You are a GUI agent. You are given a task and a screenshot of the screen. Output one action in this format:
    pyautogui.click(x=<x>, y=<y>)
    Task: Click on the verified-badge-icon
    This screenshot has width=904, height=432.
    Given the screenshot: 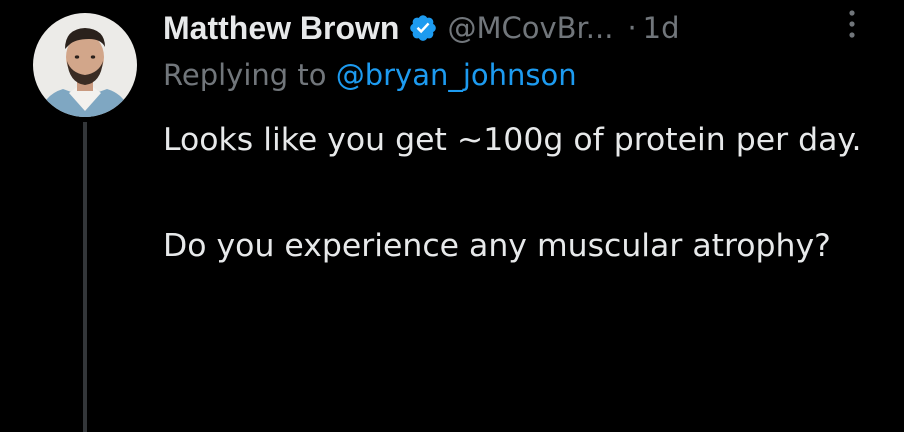 What is the action you would take?
    pyautogui.click(x=423, y=28)
    